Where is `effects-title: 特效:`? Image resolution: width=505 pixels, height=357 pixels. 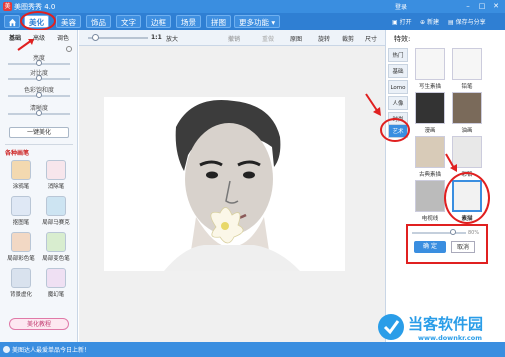
effects-title: 特效: is located at coordinates (402, 39).